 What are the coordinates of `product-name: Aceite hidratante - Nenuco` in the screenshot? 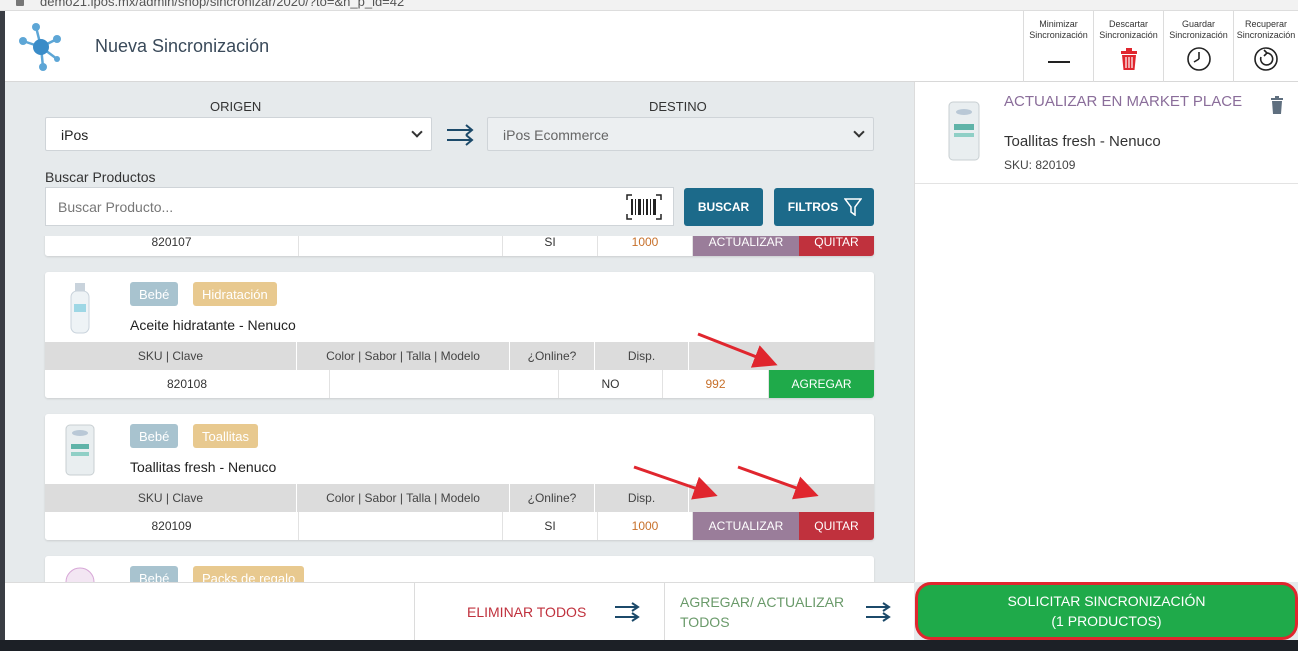 It's located at (213, 325).